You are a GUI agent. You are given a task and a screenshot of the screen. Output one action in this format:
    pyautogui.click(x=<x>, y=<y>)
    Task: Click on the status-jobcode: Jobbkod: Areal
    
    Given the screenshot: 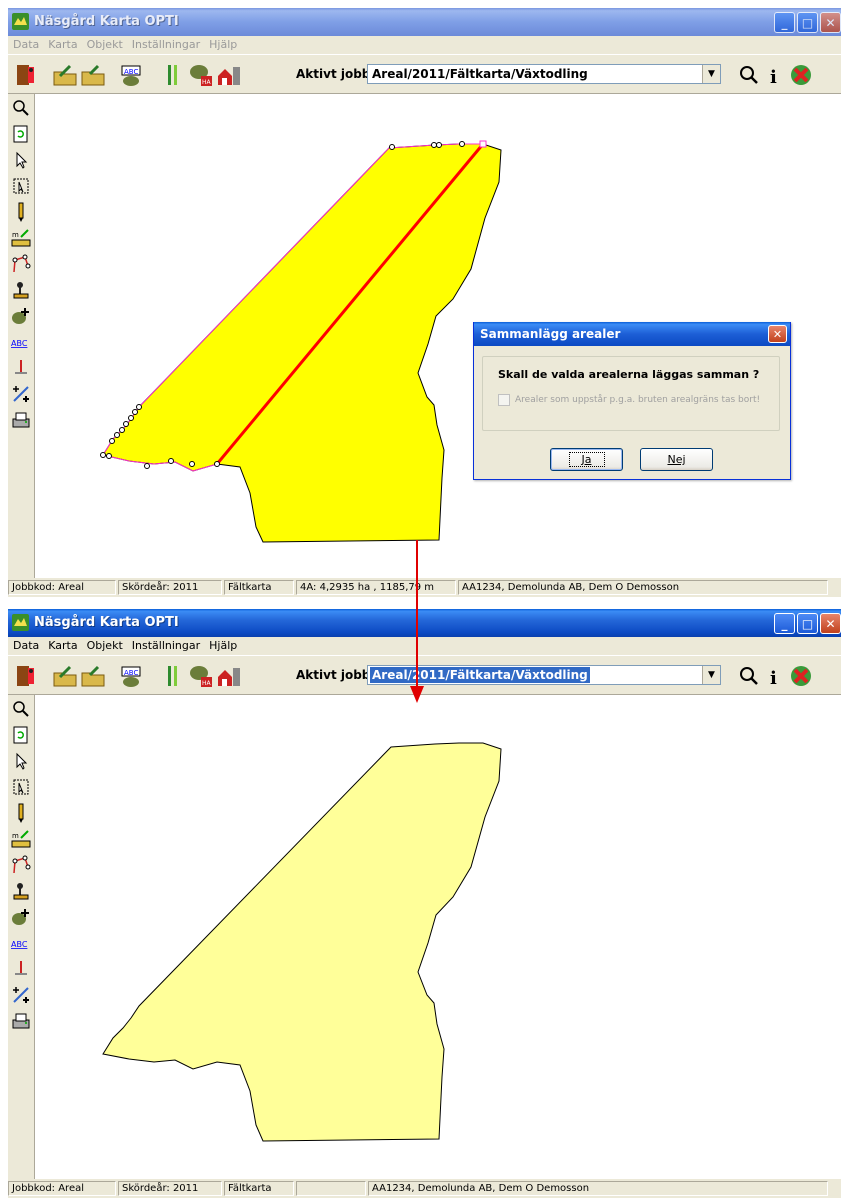 What is the action you would take?
    pyautogui.click(x=62, y=587)
    